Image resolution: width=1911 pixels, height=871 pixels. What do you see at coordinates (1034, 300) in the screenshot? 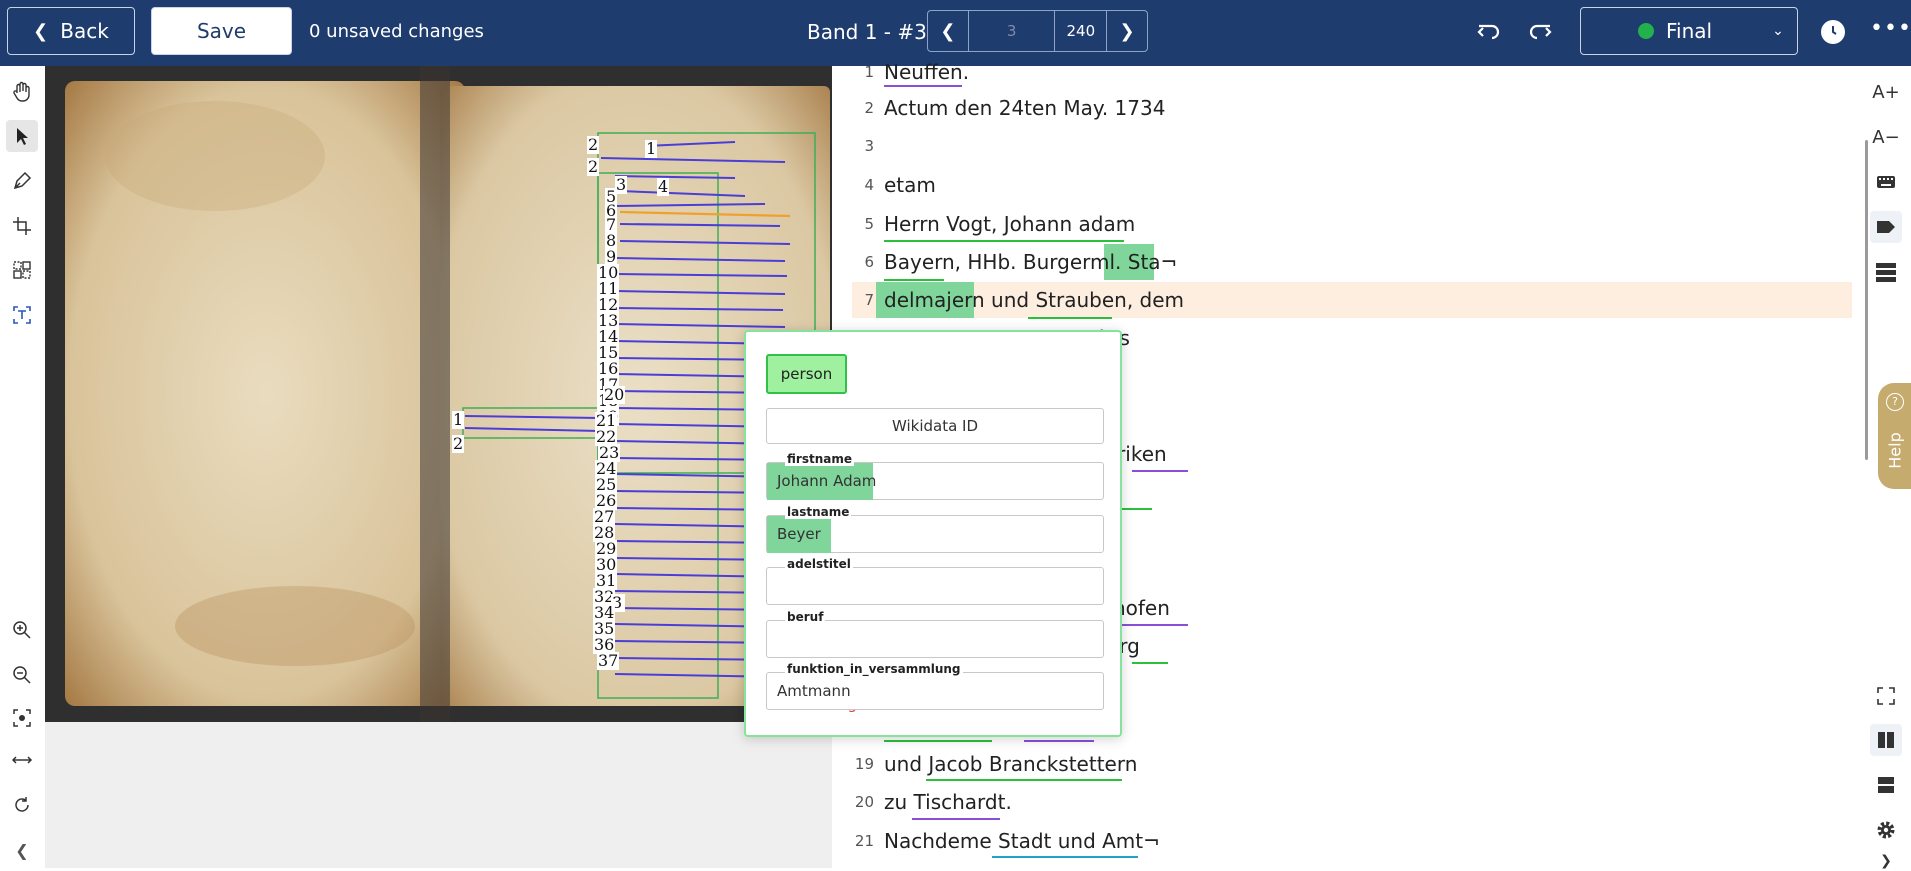
I see `line-text: delmajern und Strauben, dem` at bounding box center [1034, 300].